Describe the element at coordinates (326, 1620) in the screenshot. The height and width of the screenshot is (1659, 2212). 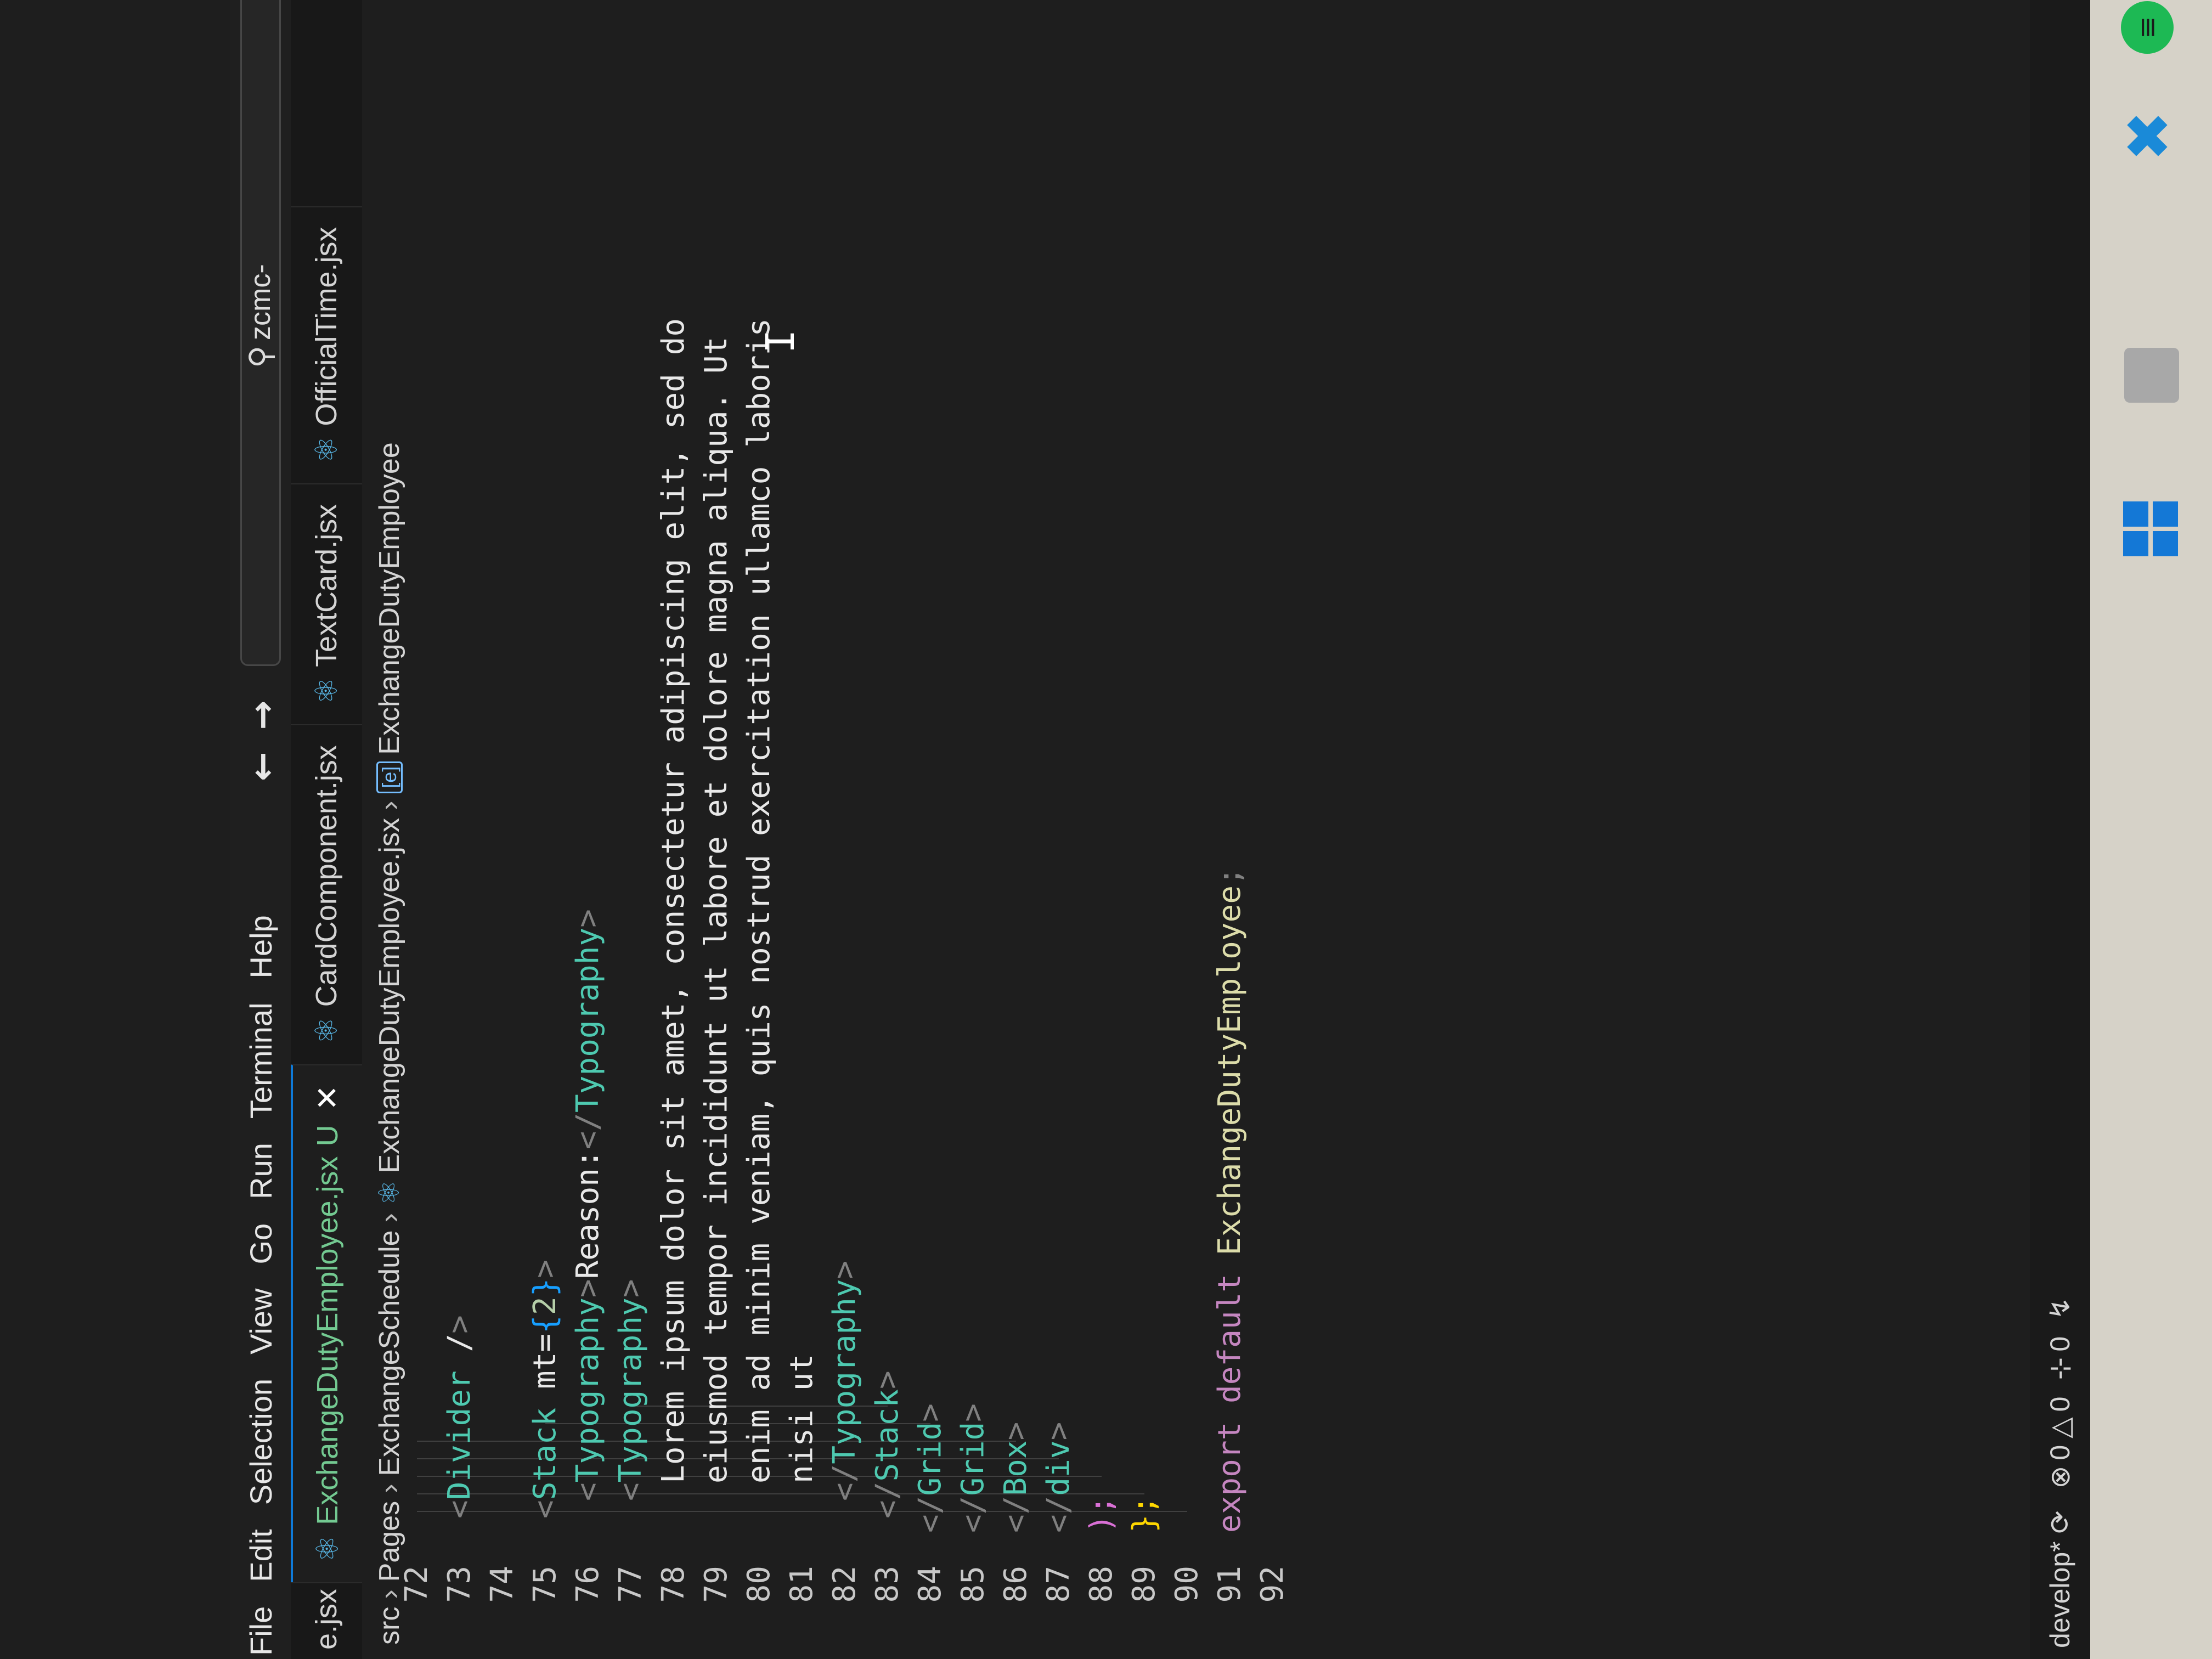
I see `editor-tab: e.jsx` at that location.